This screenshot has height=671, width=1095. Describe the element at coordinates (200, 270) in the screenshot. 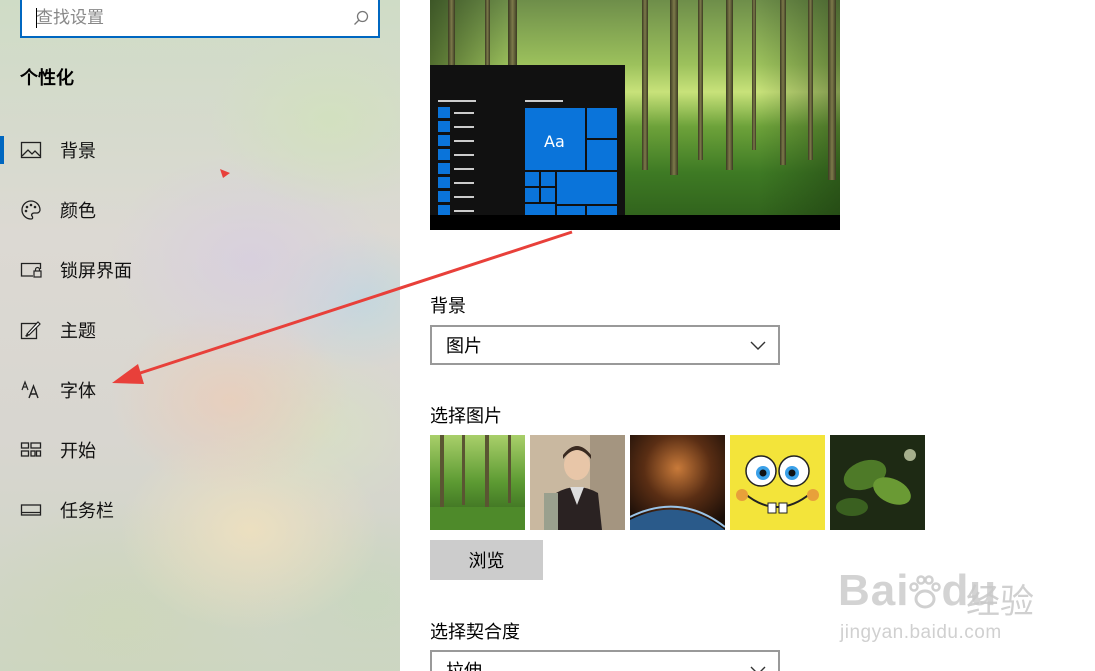

I see `sidebar-item-lock-screen: 锁屏界面` at that location.